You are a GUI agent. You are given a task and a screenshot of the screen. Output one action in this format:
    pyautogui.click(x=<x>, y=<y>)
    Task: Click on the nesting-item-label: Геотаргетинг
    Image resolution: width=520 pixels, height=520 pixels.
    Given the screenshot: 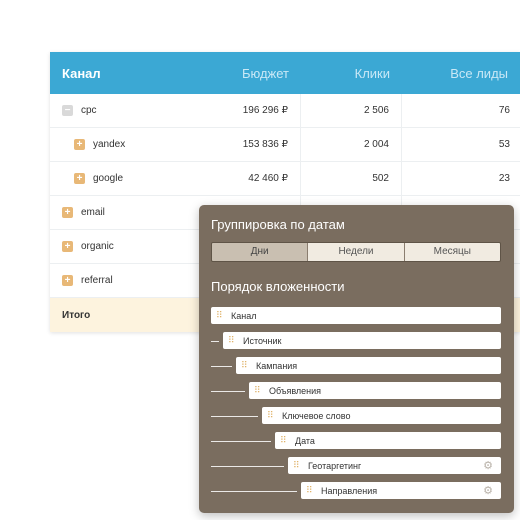 What is the action you would take?
    pyautogui.click(x=335, y=465)
    